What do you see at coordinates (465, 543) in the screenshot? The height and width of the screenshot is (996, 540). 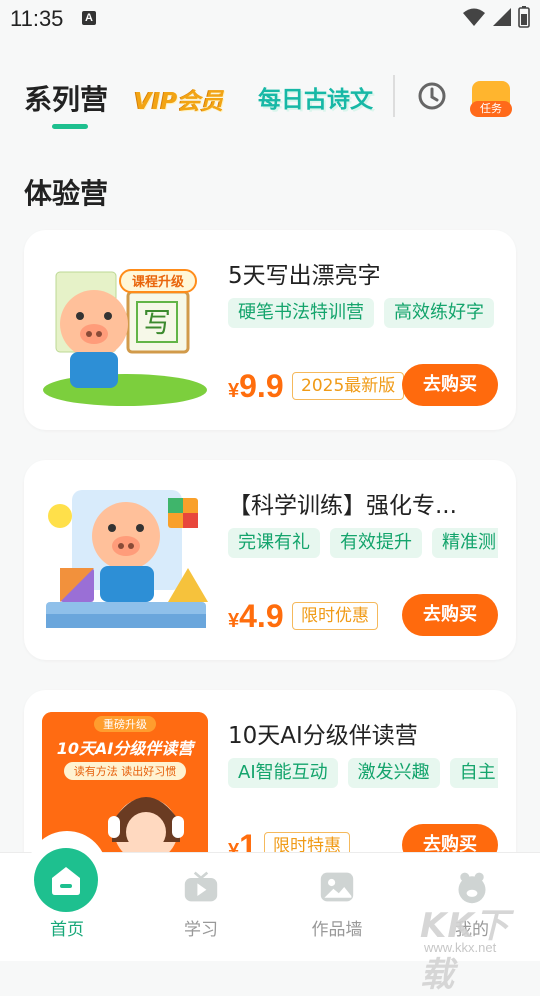 I see `course-tag: 精准测` at bounding box center [465, 543].